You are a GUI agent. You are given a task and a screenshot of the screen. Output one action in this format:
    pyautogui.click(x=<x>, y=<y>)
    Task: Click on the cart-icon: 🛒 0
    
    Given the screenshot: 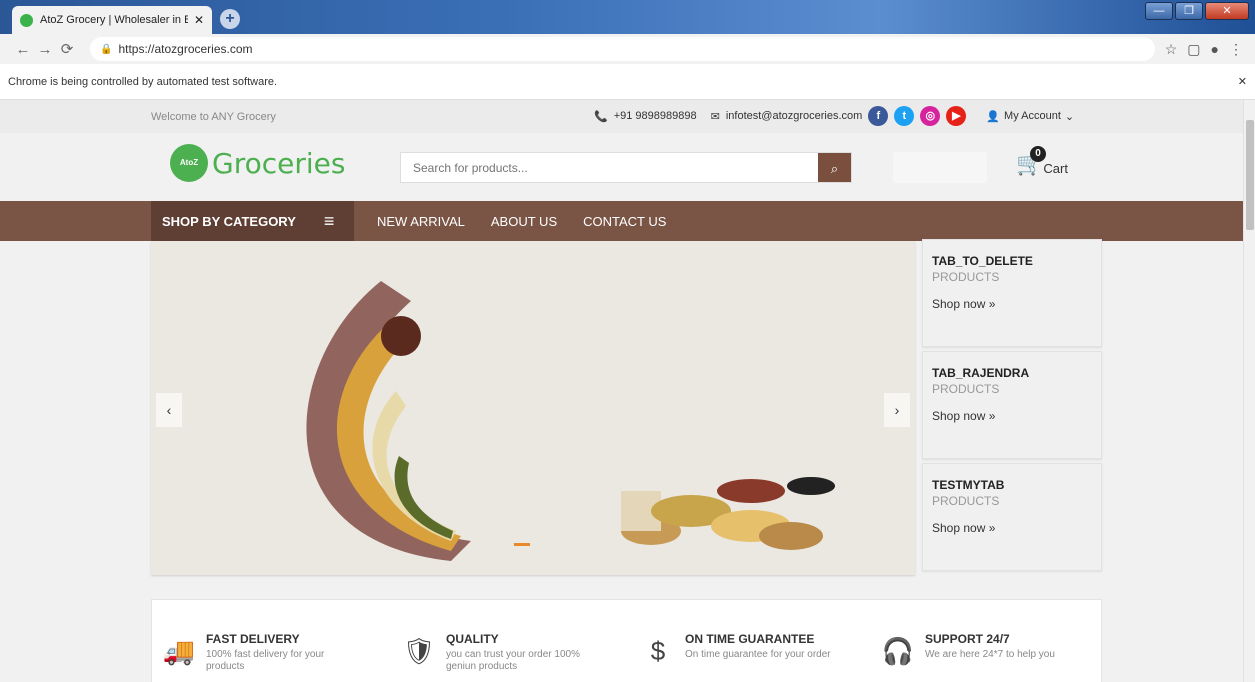 What is the action you would take?
    pyautogui.click(x=1031, y=161)
    